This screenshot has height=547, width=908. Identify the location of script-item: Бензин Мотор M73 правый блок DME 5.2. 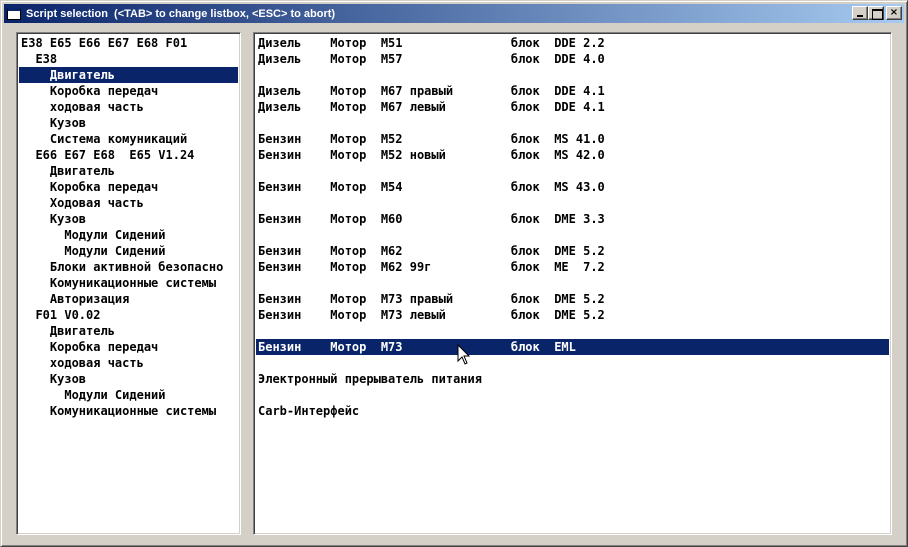
(572, 299).